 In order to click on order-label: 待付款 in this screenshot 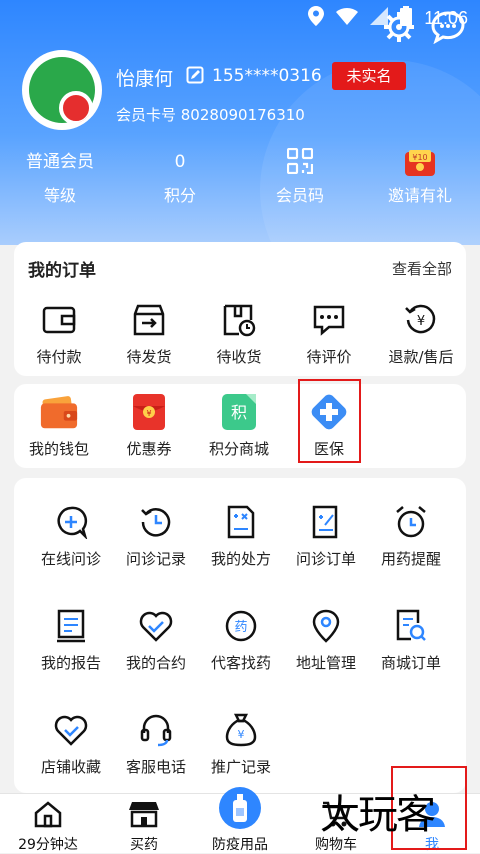, I will do `click(59, 357)`.